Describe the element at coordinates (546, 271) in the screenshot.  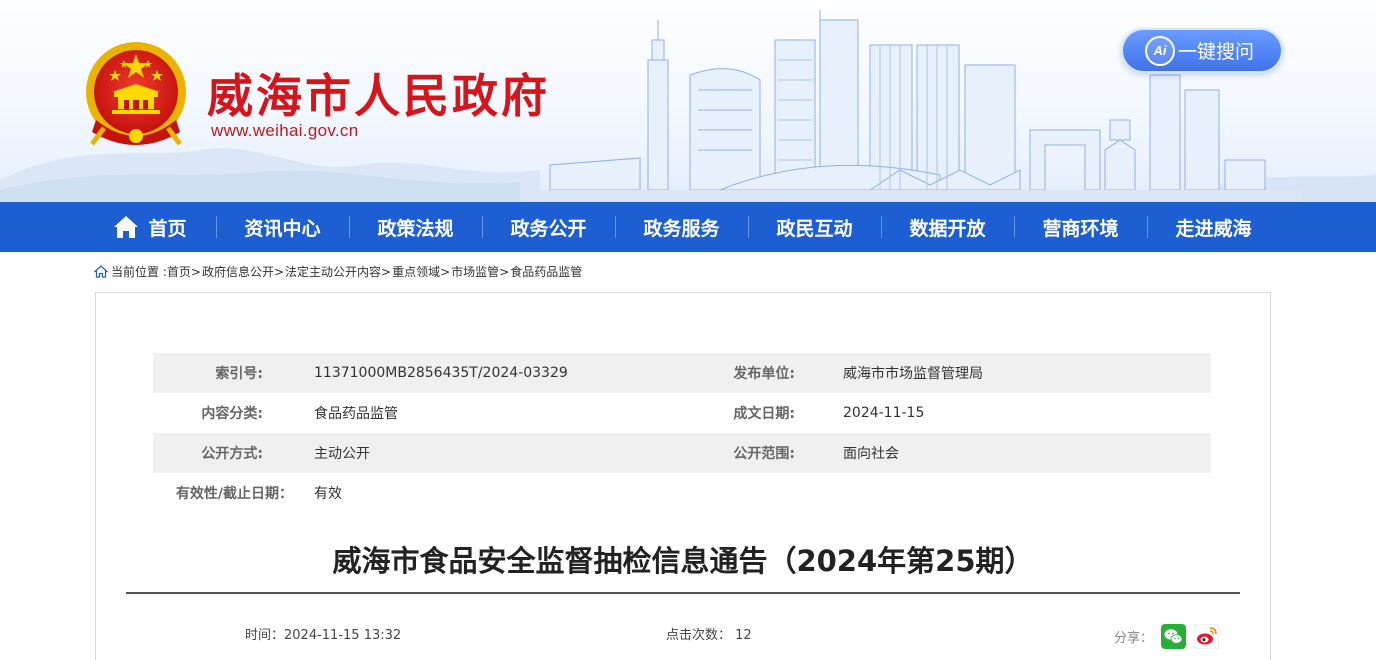
I see `breadcrumb-item-food-drug: 食品药品监管` at that location.